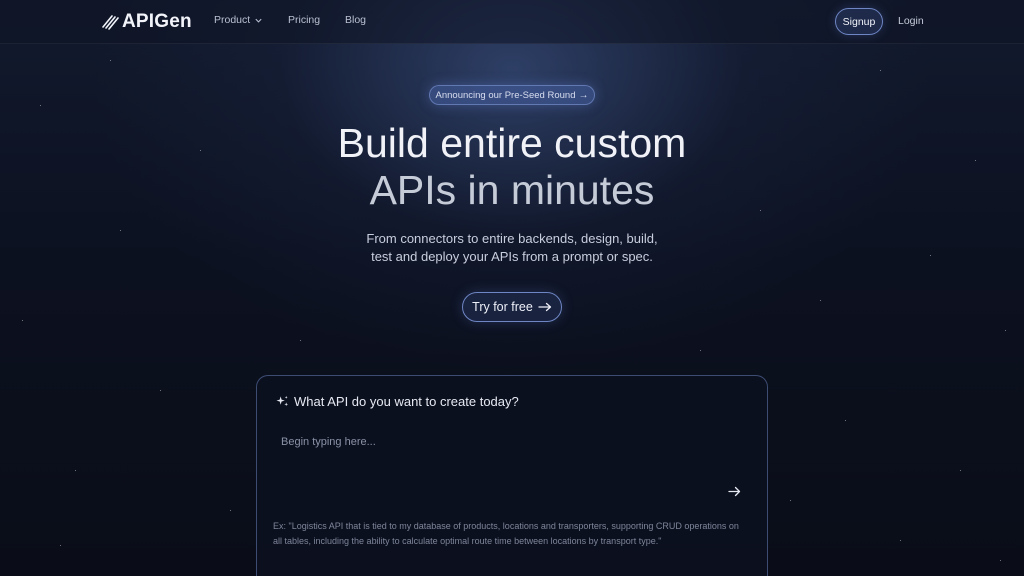 Image resolution: width=1024 pixels, height=576 pixels. I want to click on brand-logo: APIGen, so click(146, 22).